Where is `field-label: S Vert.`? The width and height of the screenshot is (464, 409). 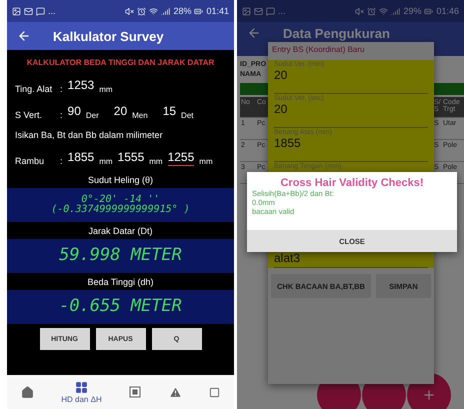
field-label: S Vert. is located at coordinates (29, 115).